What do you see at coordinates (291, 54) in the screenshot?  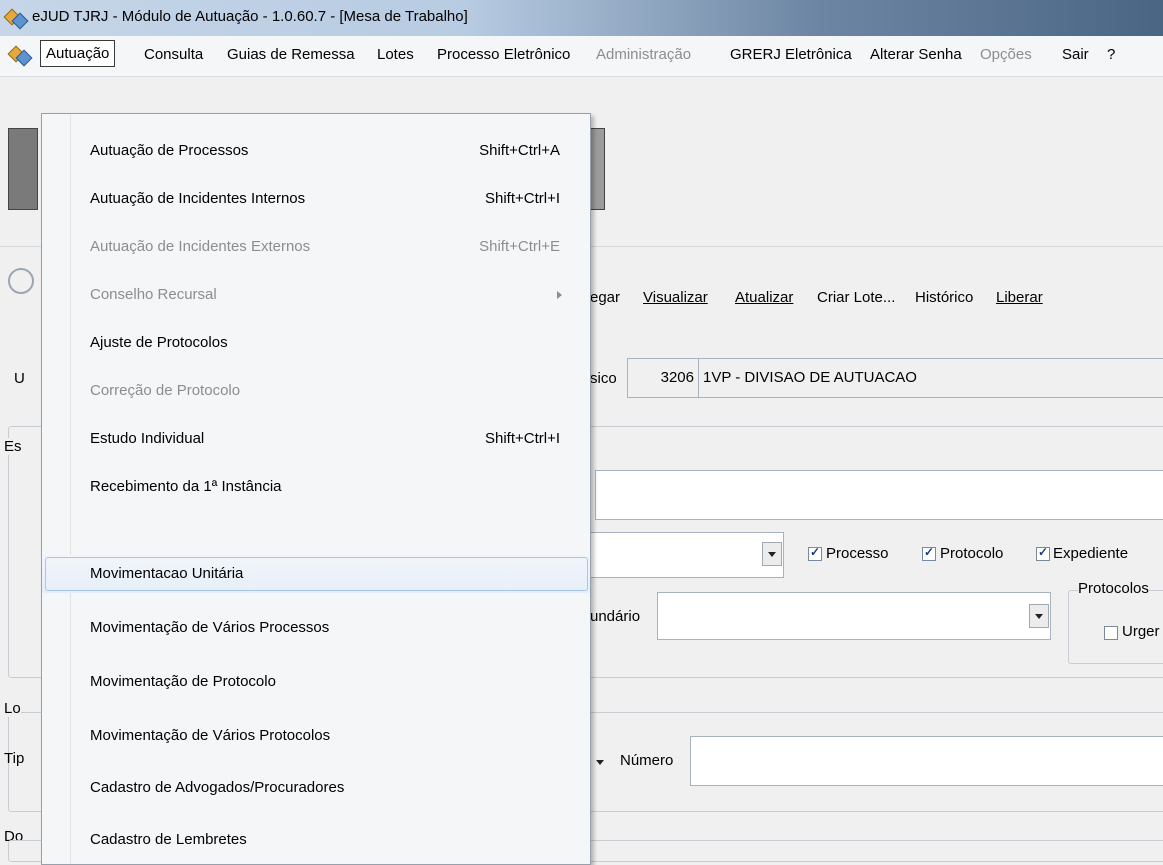 I see `menu-guias-de-remessa: Guias de Remessa` at bounding box center [291, 54].